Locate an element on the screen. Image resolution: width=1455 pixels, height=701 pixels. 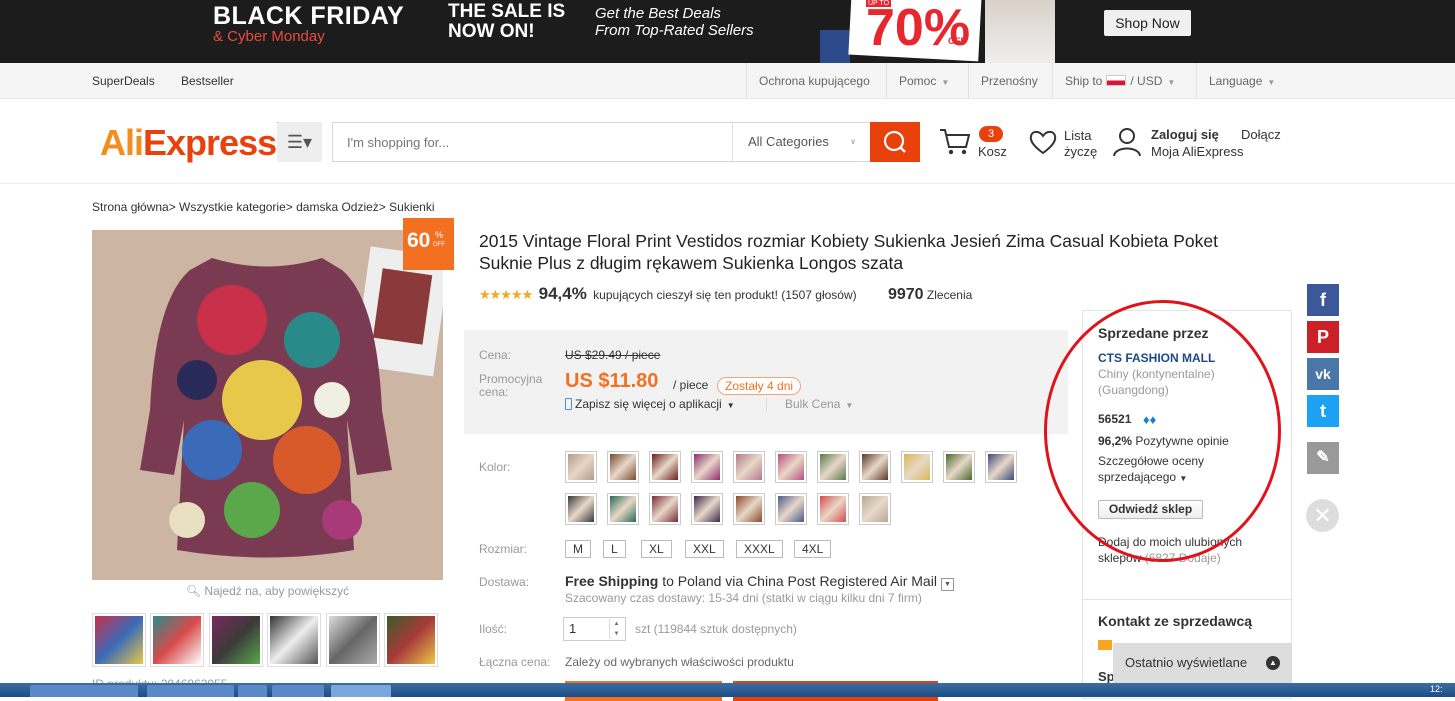
mail-icon is located at coordinates (1105, 645).